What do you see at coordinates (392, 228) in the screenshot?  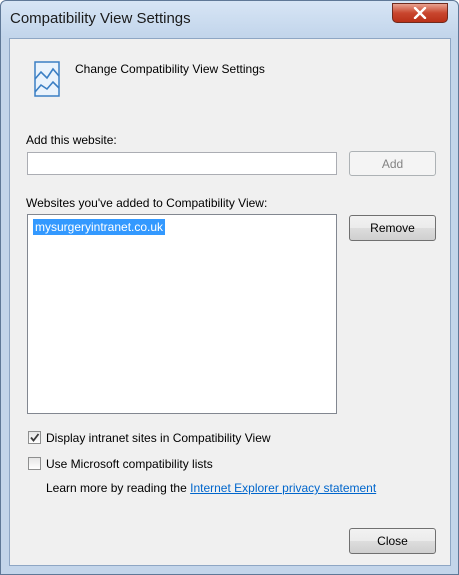 I see `remove-button: Remove` at bounding box center [392, 228].